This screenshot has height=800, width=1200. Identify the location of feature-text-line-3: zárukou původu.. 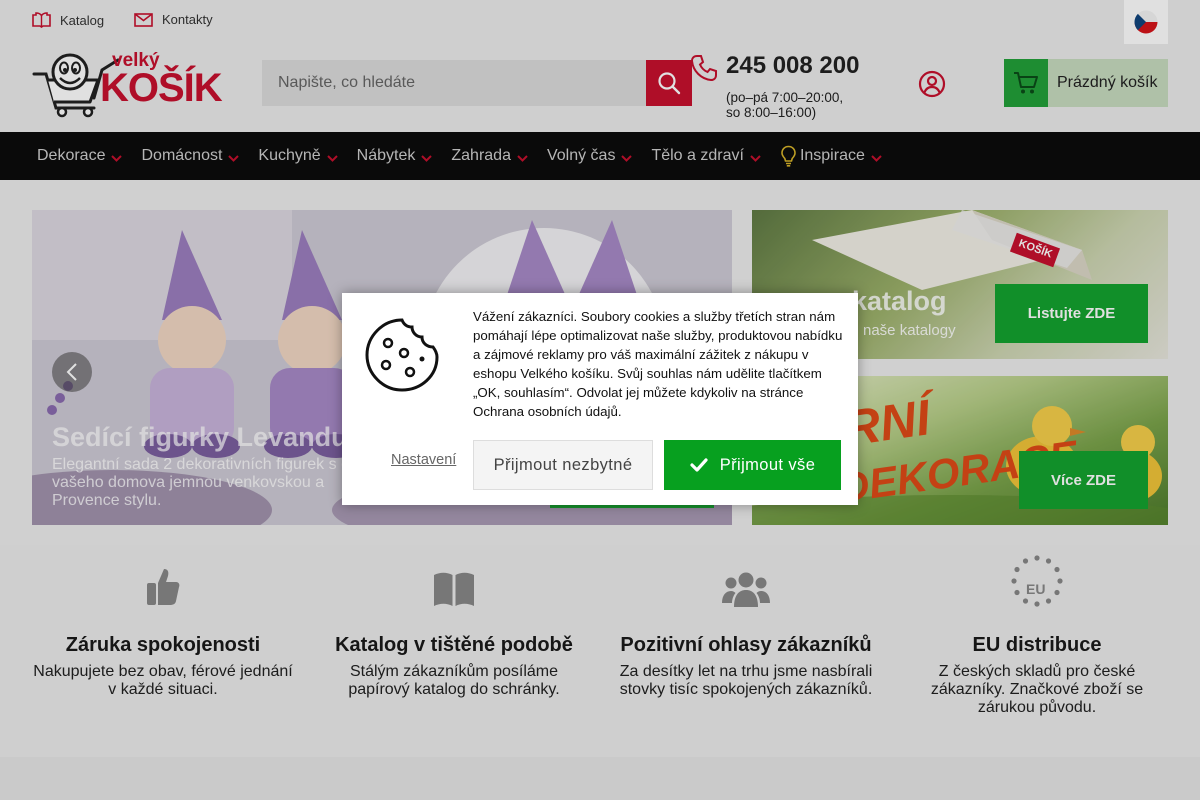
(1037, 707).